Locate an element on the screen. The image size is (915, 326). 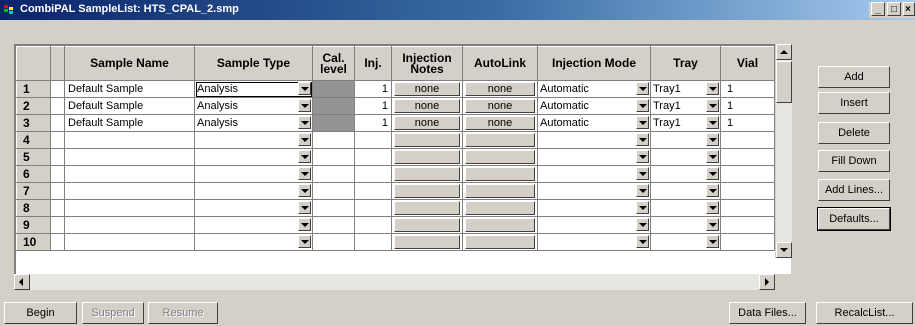
select-header is located at coordinates (57, 63).